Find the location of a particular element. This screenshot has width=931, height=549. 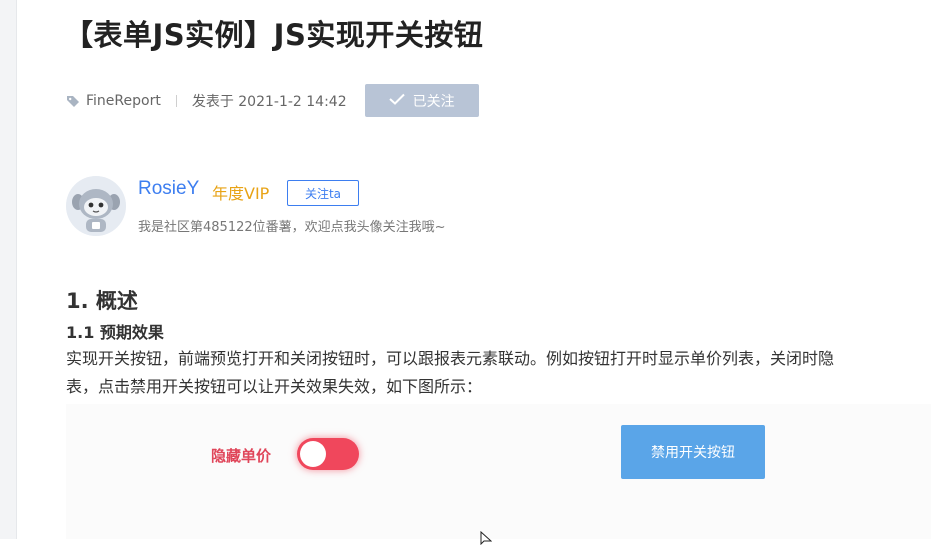

paragraph-line: 表，点击禁用开关按钮可以让开关效果失效，如下图所示： is located at coordinates (274, 386).